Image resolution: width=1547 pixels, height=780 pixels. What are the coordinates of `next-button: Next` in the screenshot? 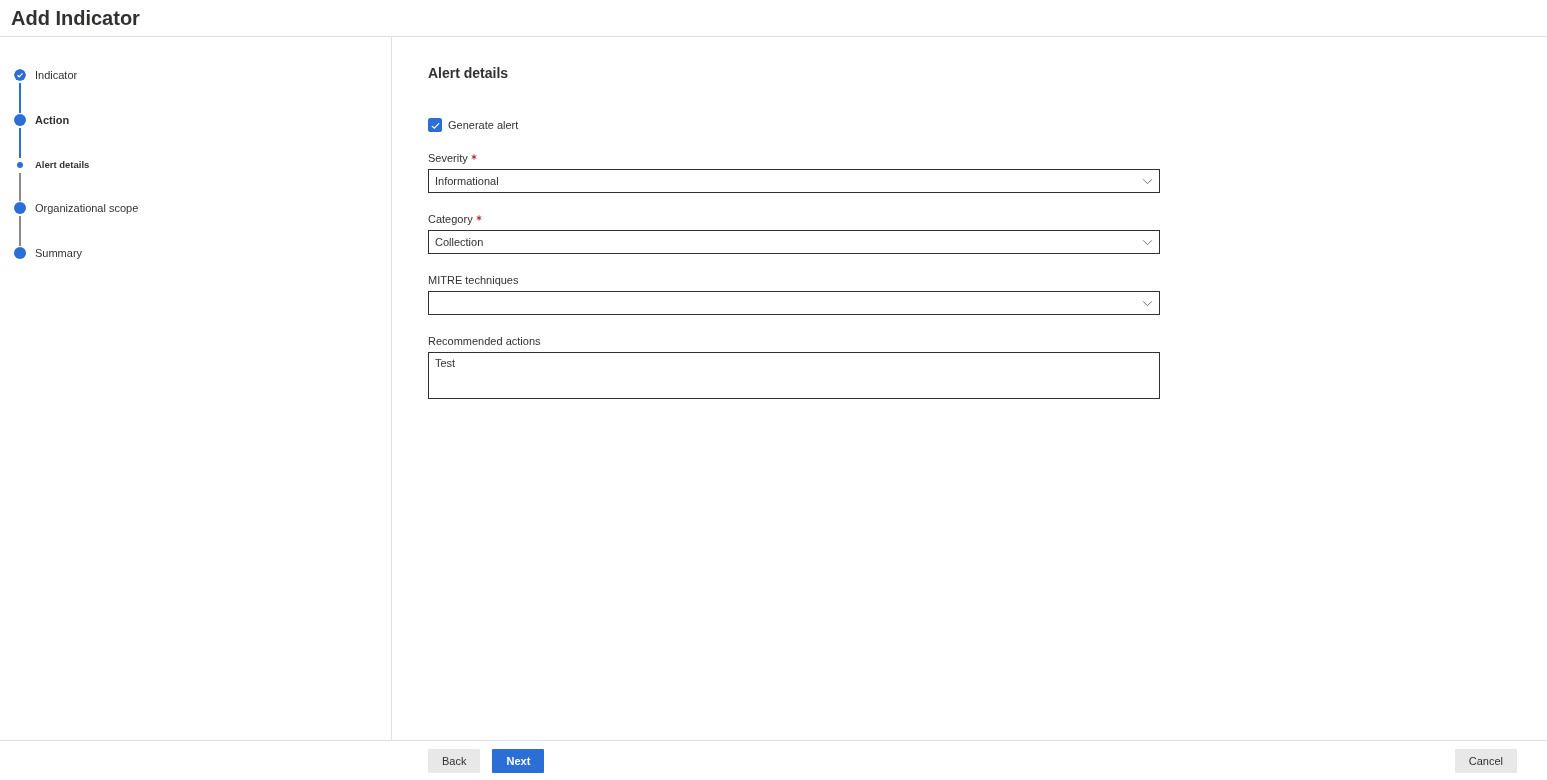 It's located at (518, 760).